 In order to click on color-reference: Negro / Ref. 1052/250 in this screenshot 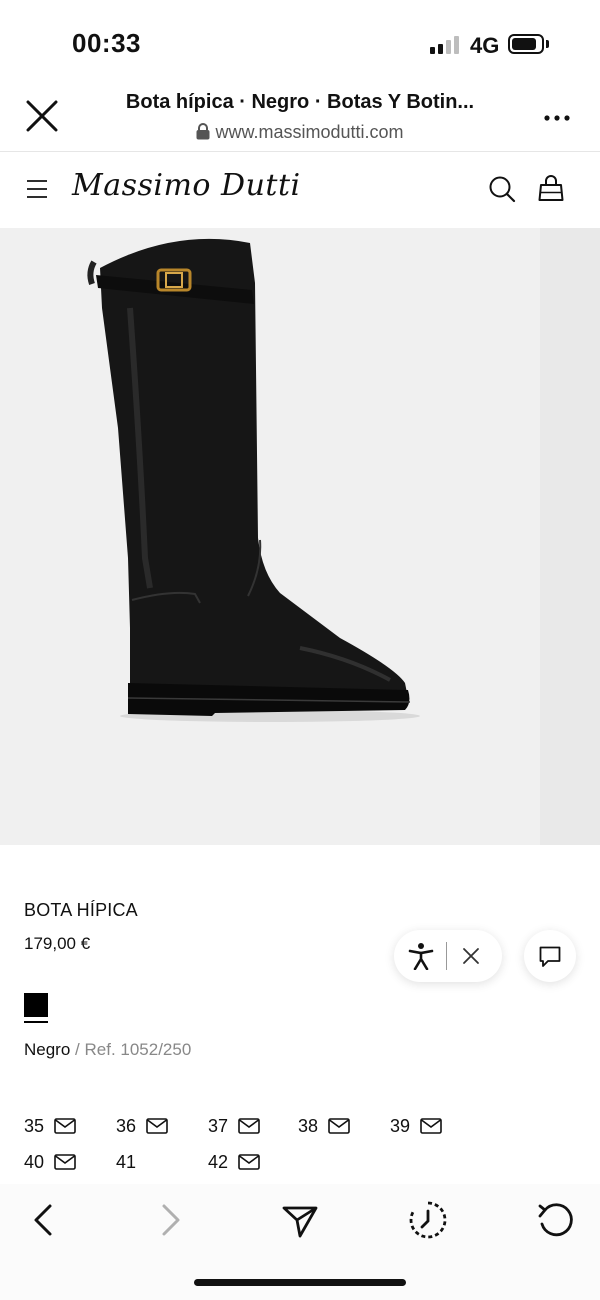, I will do `click(107, 1050)`.